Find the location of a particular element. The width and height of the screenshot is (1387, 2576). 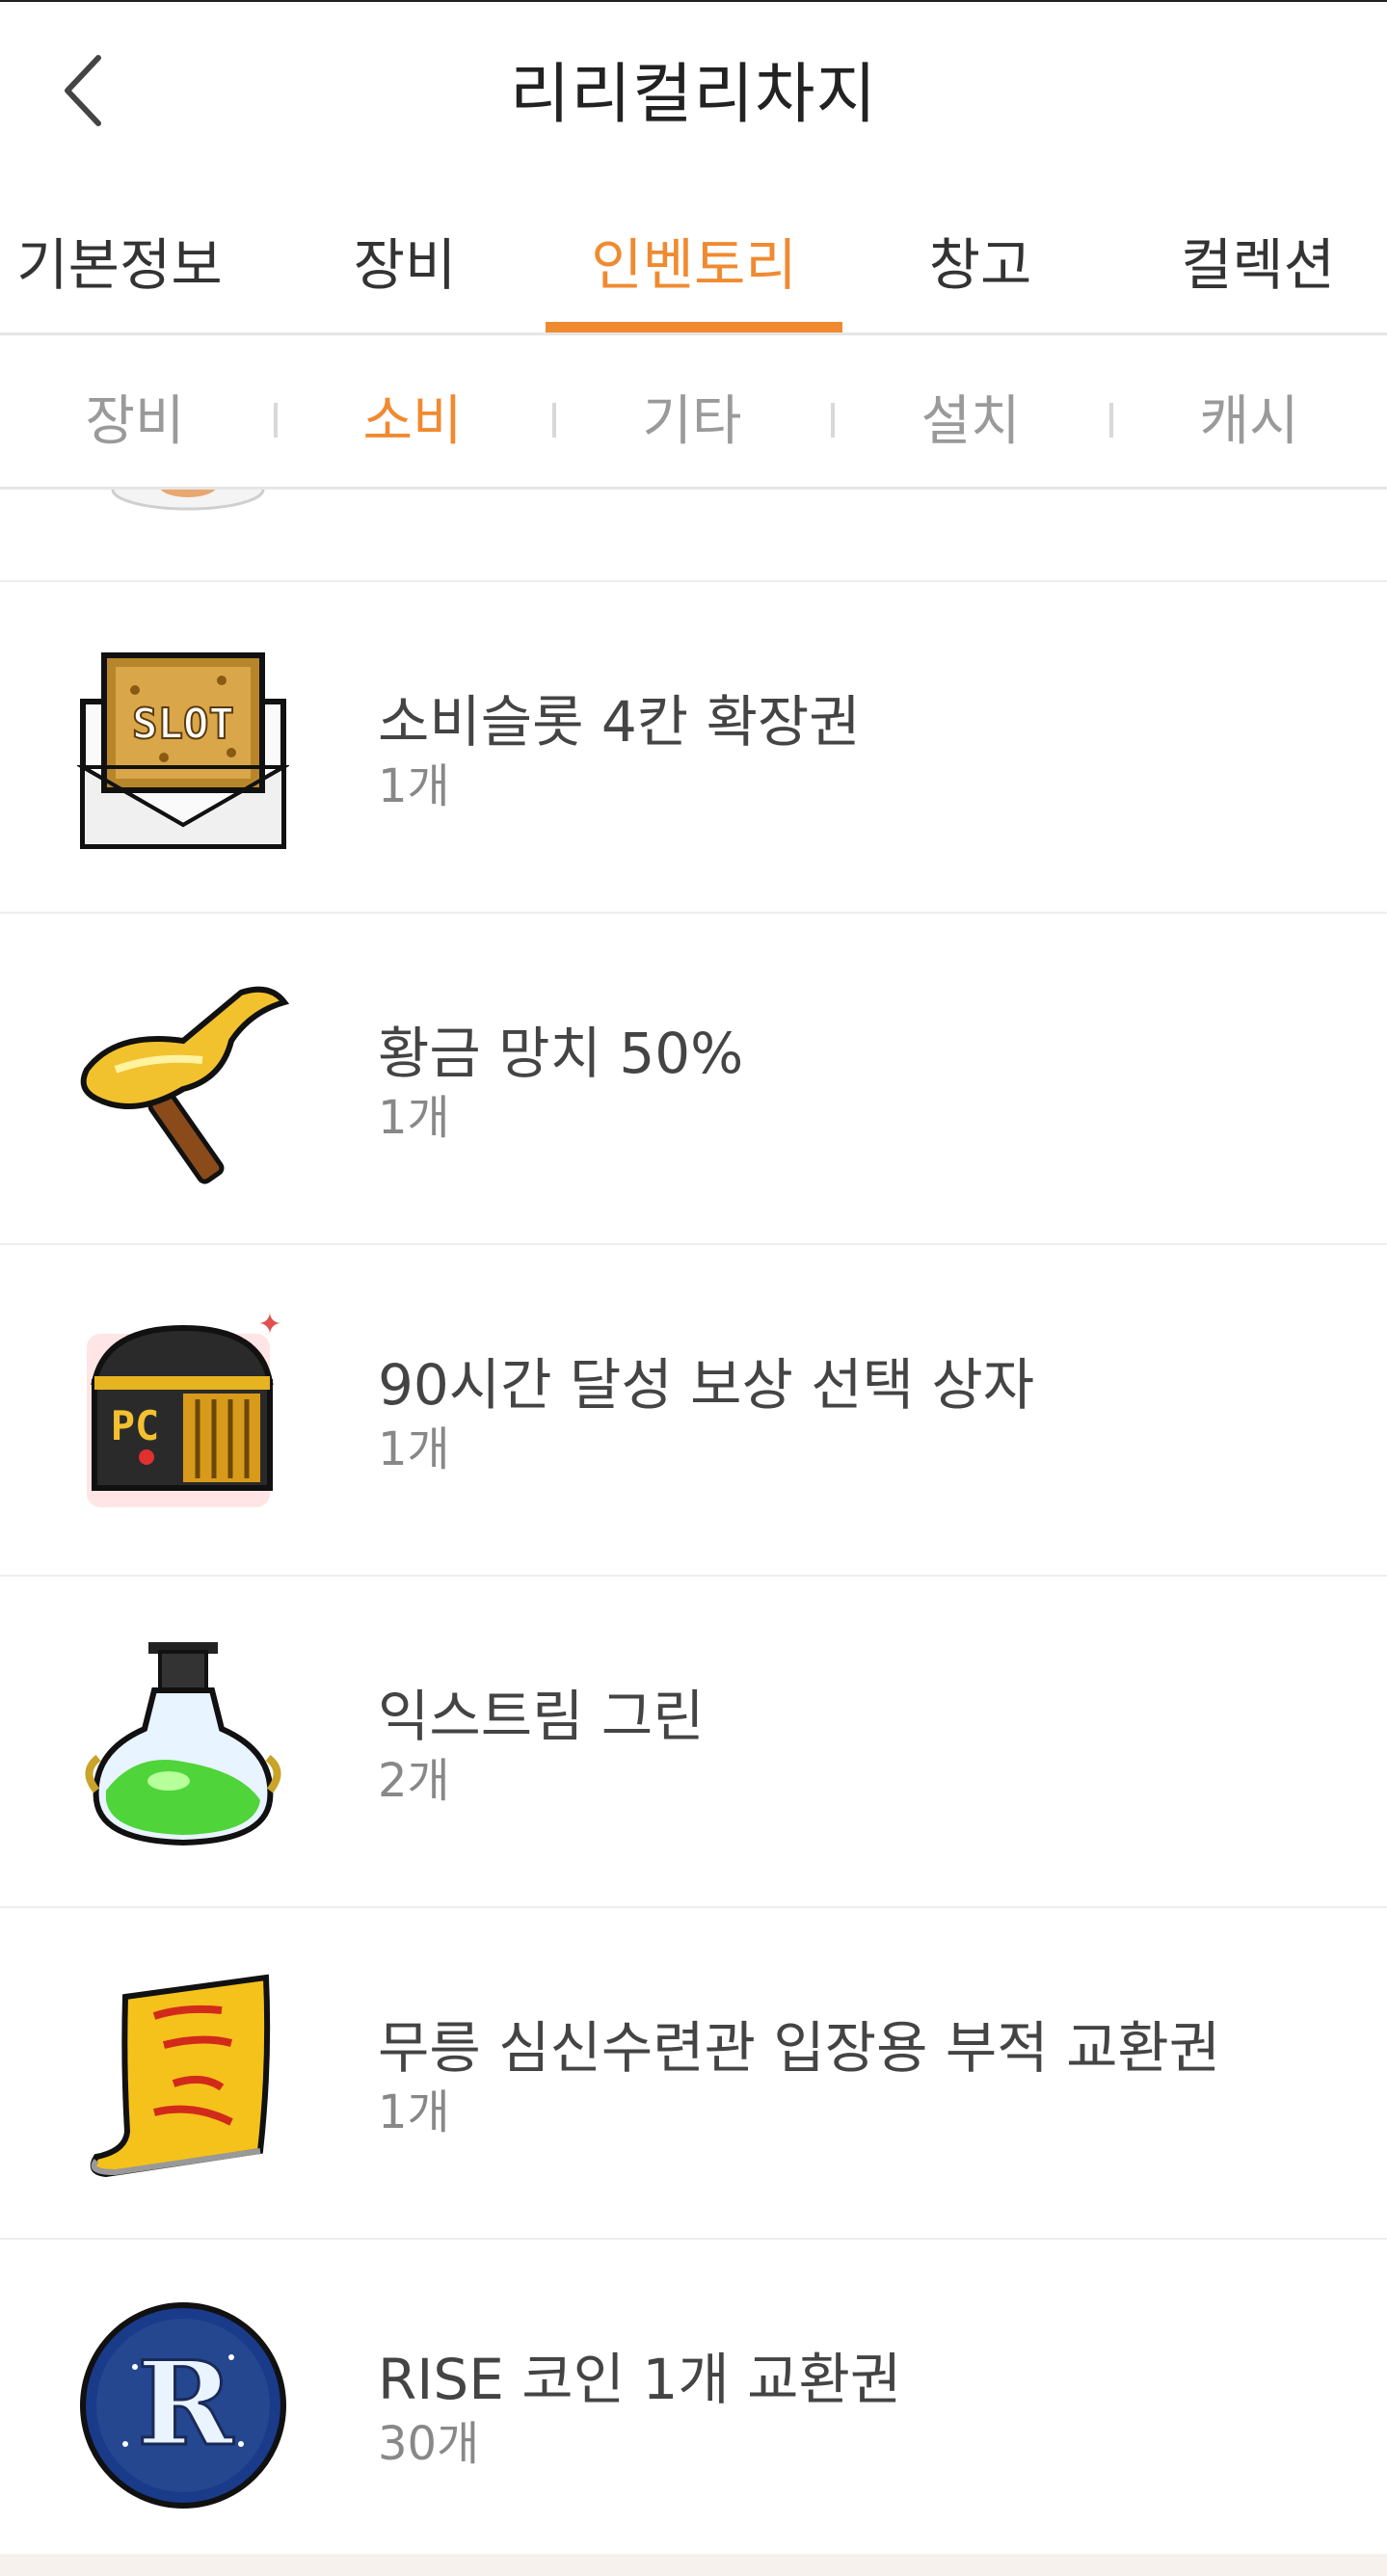

green-potion-icon is located at coordinates (183, 1742).